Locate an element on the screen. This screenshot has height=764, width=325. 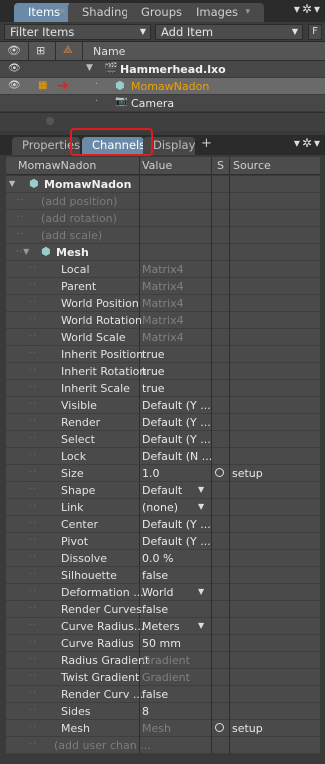
channel-row: ·· Twist Gradient Gradient is located at coordinates (163, 677).